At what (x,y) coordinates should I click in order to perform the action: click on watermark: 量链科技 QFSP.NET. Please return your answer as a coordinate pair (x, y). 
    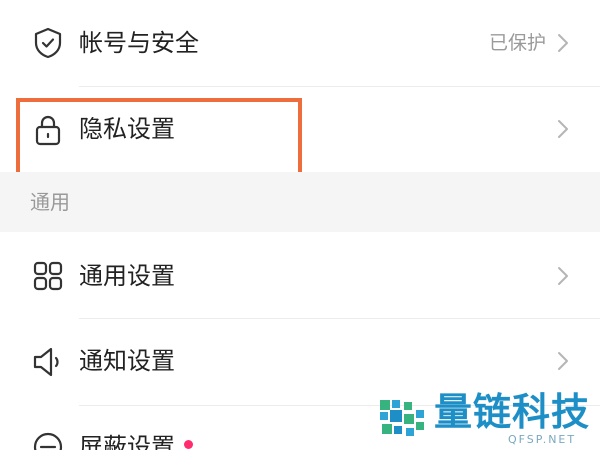
    Looking at the image, I should click on (489, 421).